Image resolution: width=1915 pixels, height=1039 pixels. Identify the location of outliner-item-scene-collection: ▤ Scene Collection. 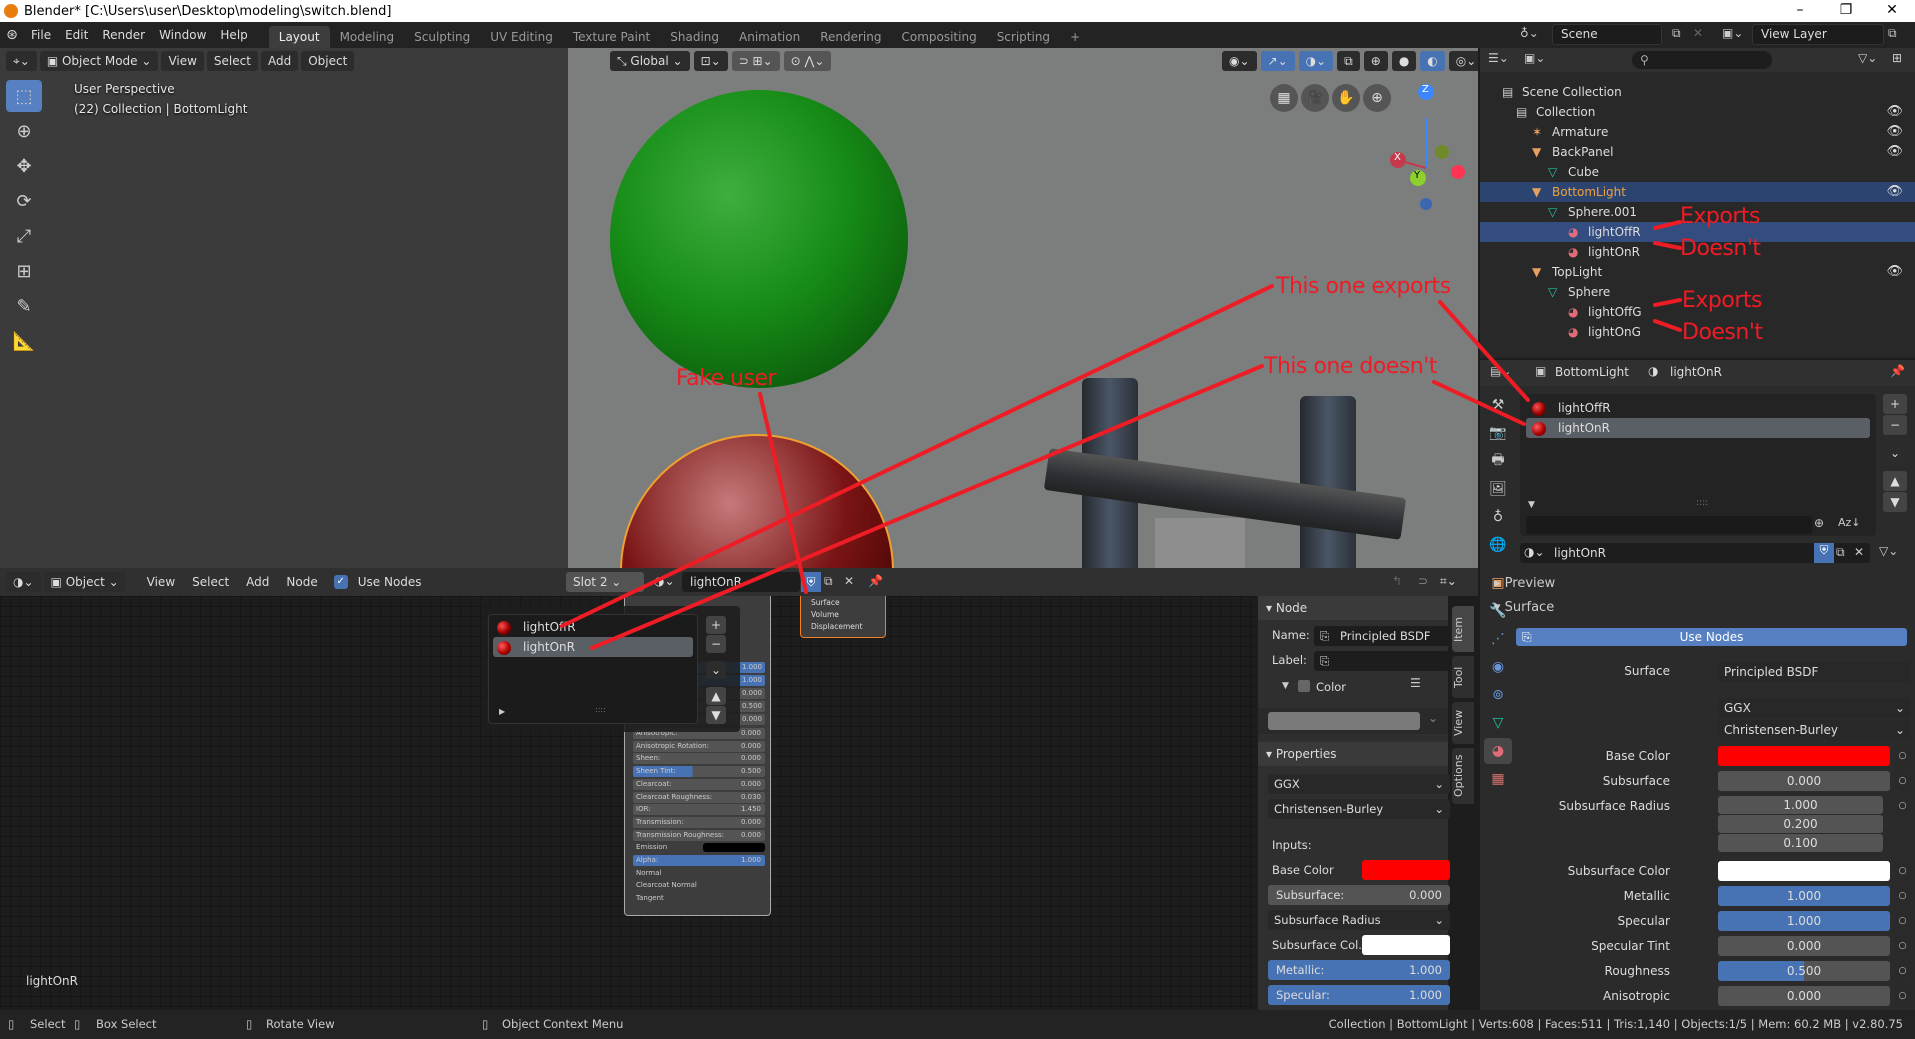
(1697, 92).